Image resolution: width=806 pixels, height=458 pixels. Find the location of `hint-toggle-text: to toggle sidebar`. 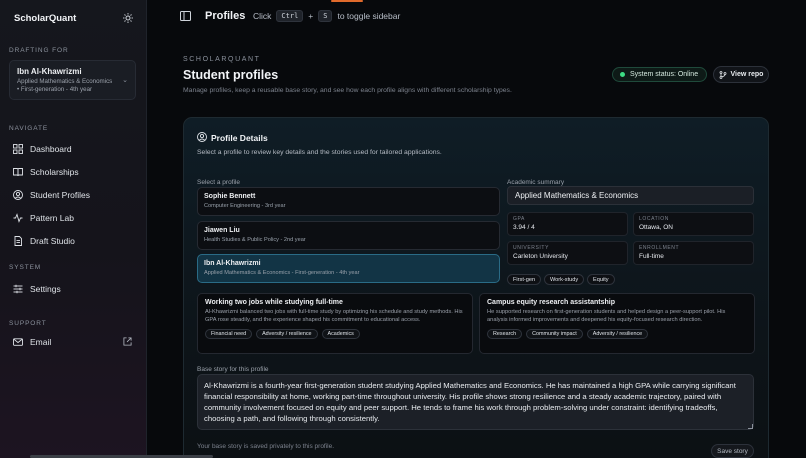

hint-toggle-text: to toggle sidebar is located at coordinates (369, 16).